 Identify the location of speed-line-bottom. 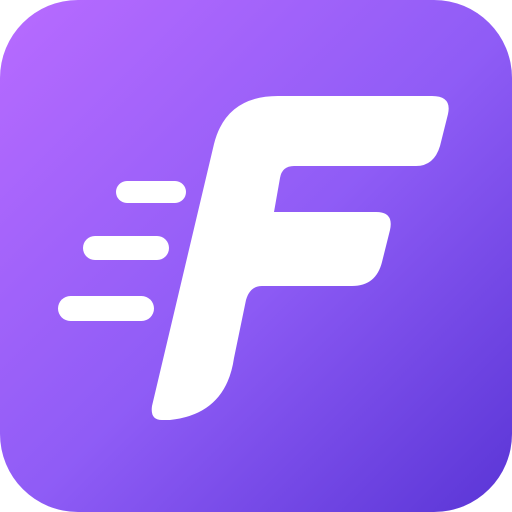
(106, 308).